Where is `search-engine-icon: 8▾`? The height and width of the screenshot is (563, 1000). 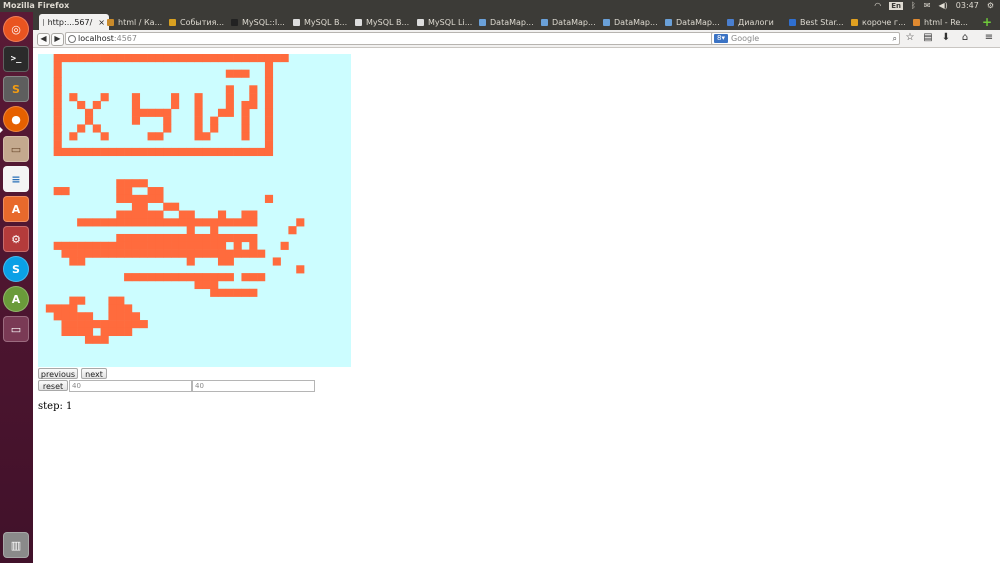 search-engine-icon: 8▾ is located at coordinates (721, 38).